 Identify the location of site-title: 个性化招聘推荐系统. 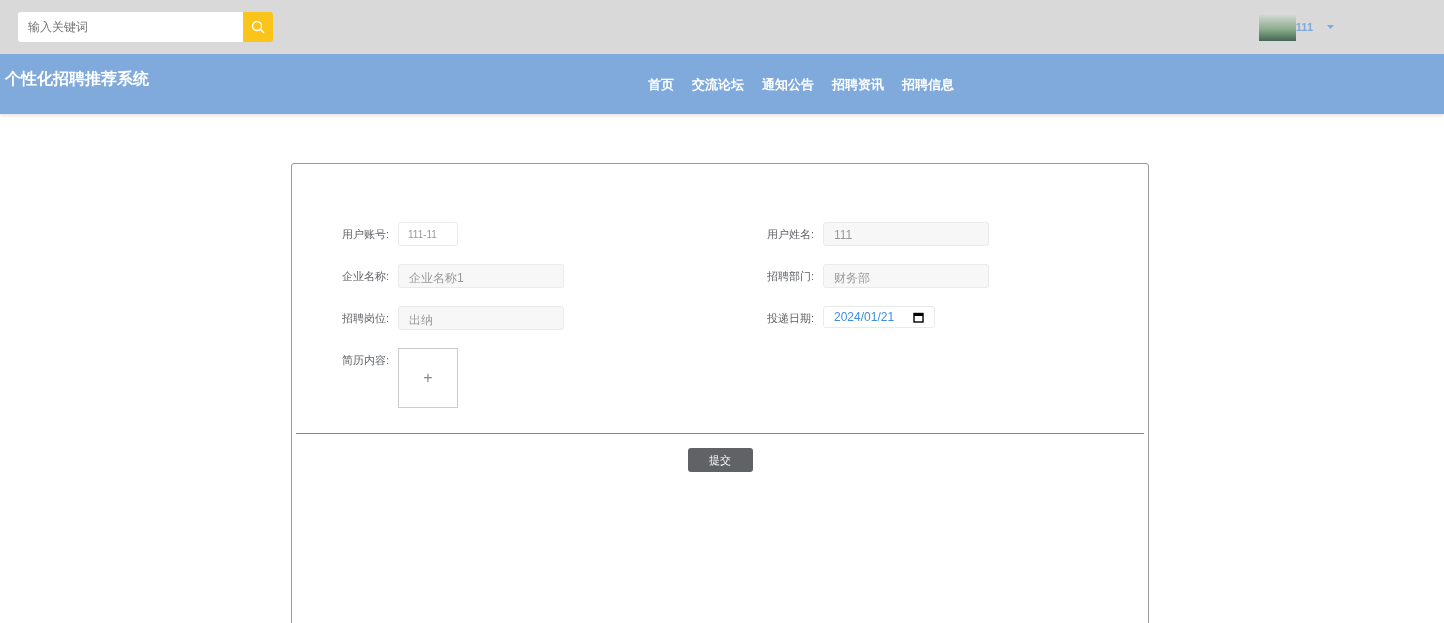
(76, 79).